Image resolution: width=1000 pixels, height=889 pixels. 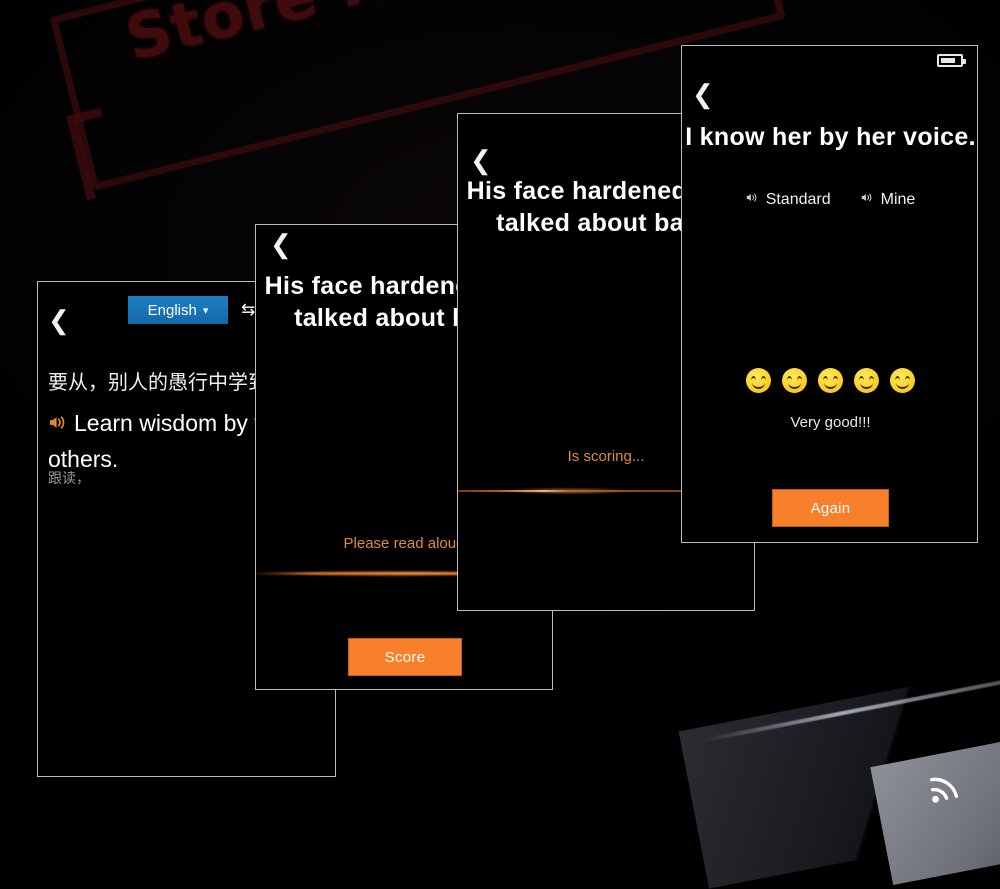 I want to click on audio-options-row: Standard Mine, so click(x=829, y=200).